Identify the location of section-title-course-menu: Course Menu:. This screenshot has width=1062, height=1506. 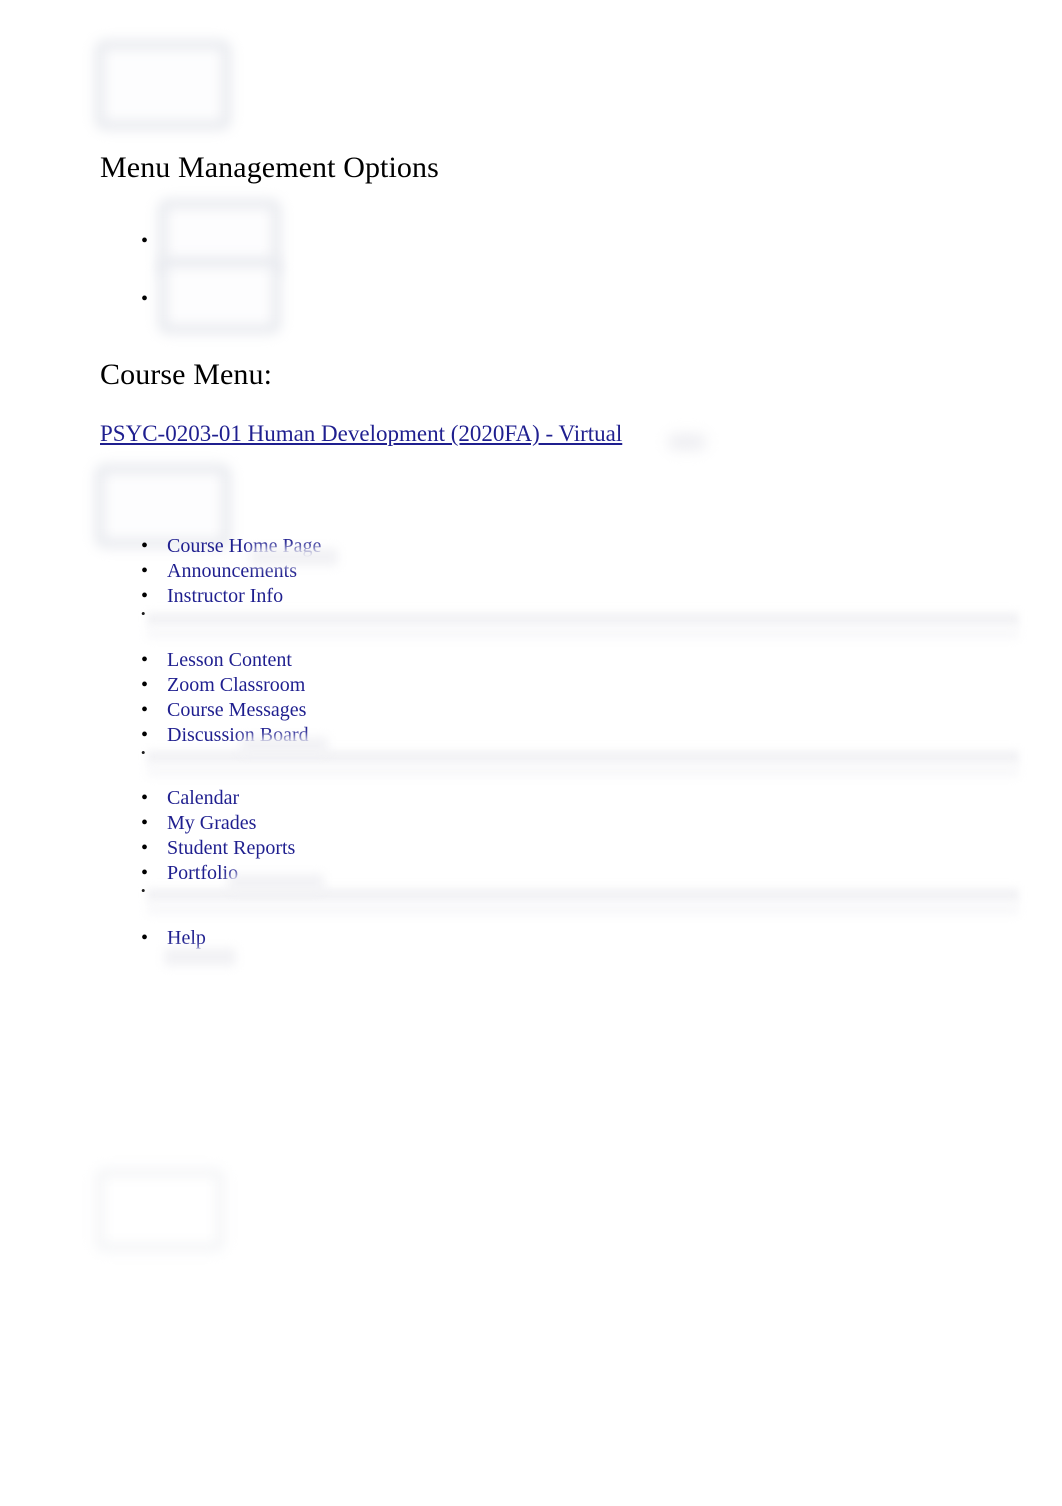
(186, 374).